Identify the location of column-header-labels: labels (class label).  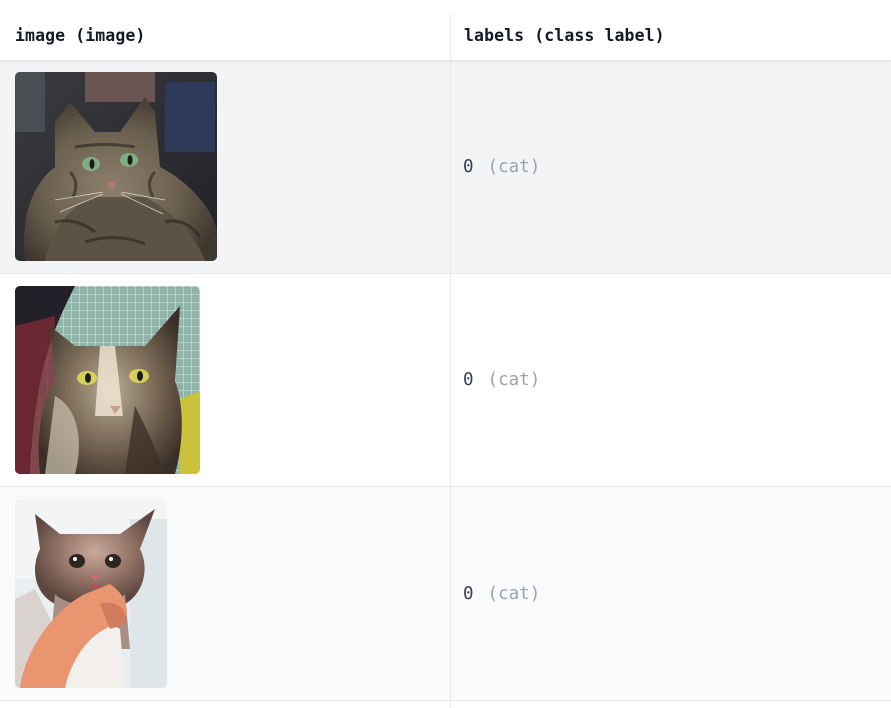
(670, 36).